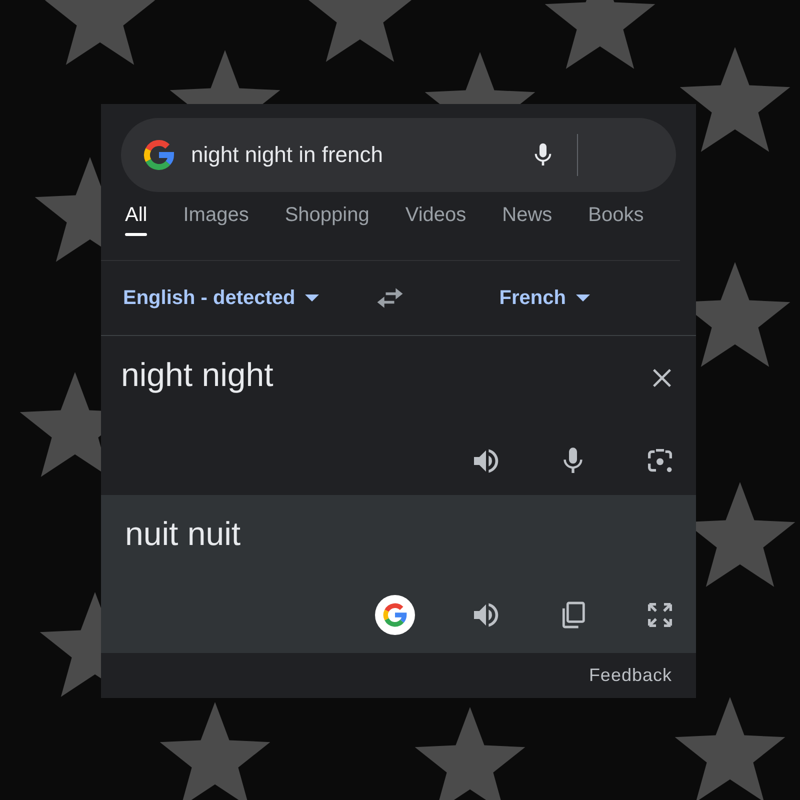 The width and height of the screenshot is (800, 800). I want to click on google-button, so click(395, 615).